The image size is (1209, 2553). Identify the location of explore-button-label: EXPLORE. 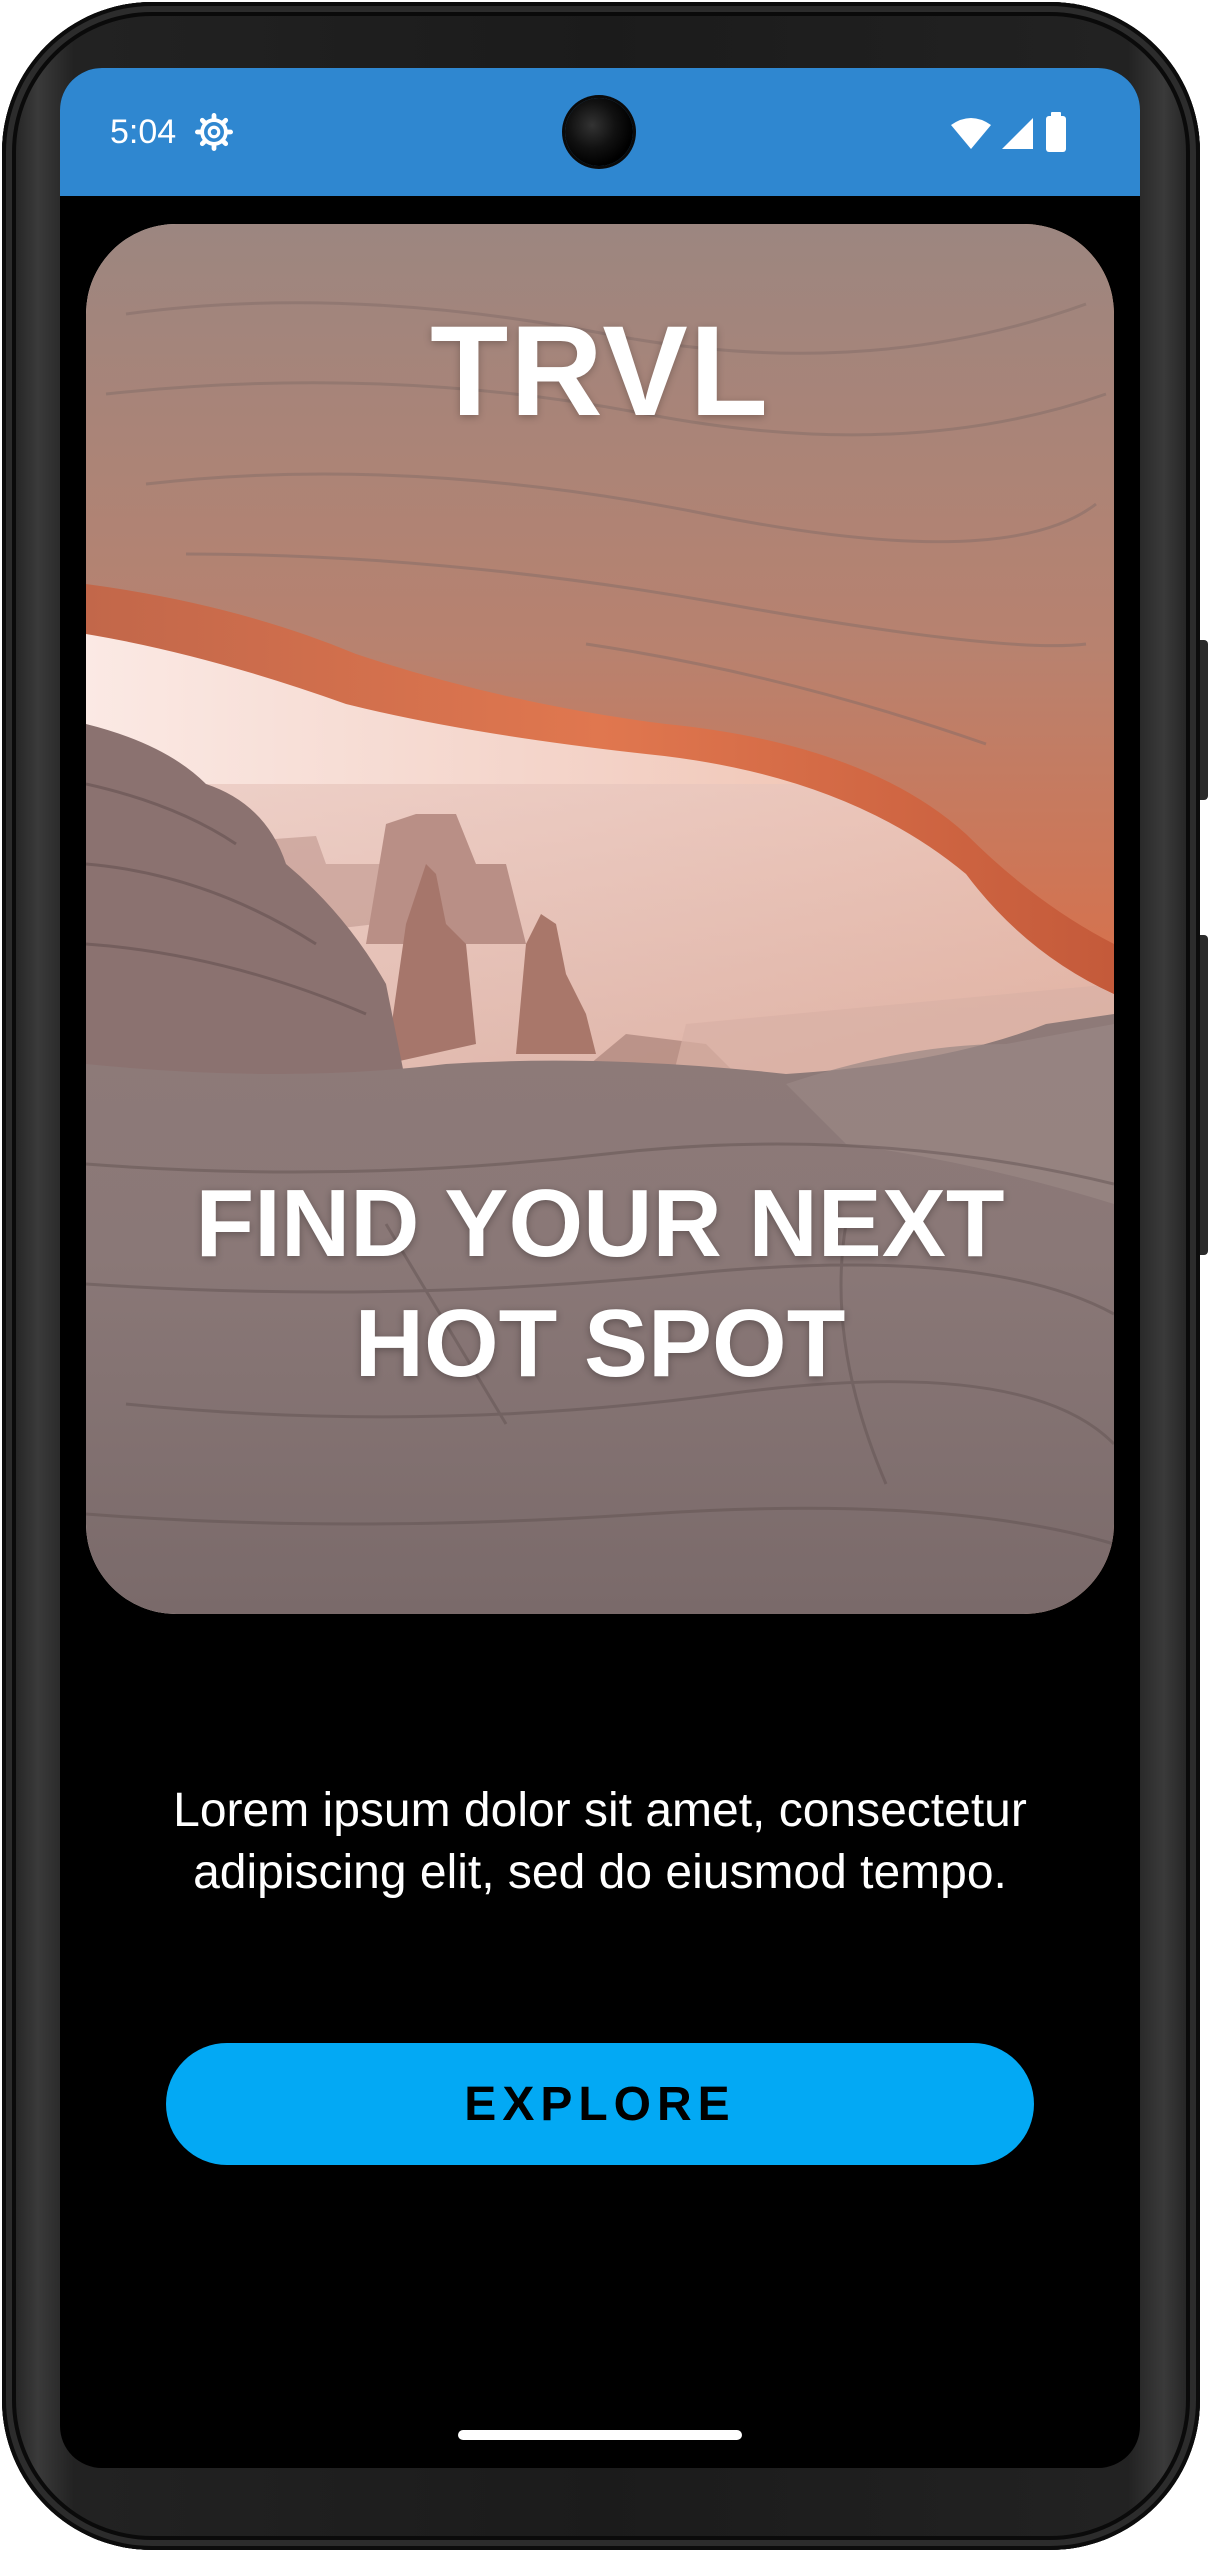
(600, 2104).